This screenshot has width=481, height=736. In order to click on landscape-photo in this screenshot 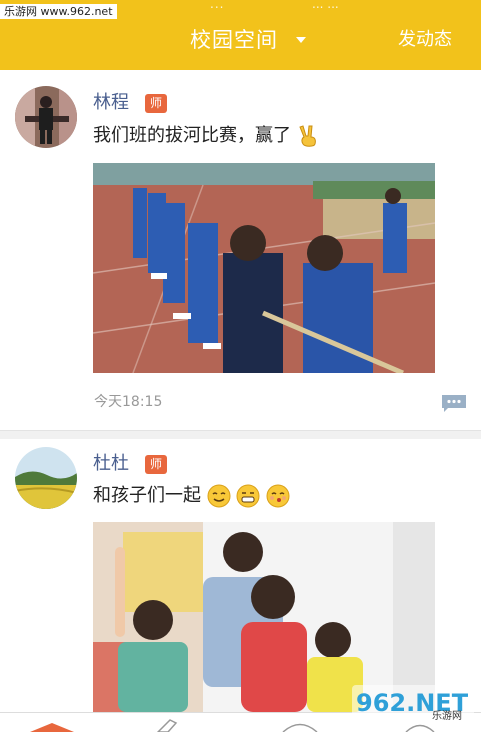, I will do `click(46, 478)`.